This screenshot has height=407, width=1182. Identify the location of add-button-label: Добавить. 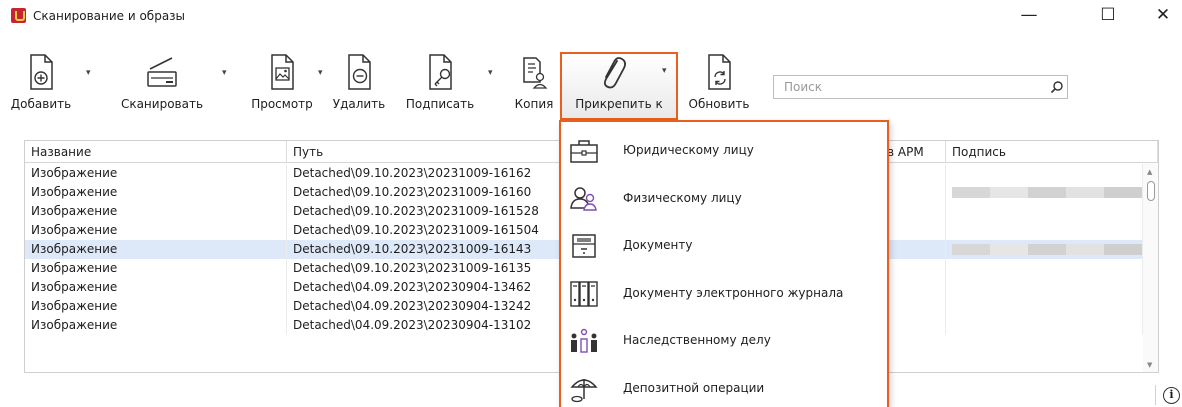
(41, 104).